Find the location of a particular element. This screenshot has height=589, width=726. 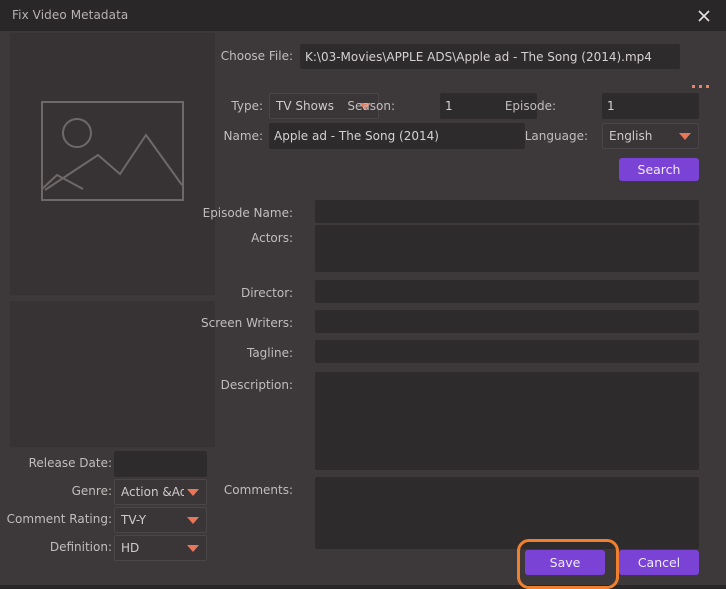

choose-file-label: Choose File: is located at coordinates (256, 56).